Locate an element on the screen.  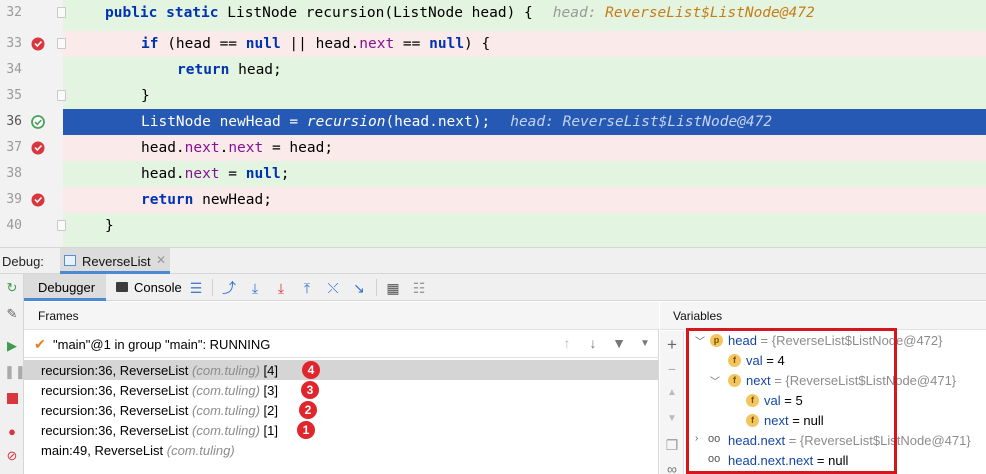
code-line: 34 return head; is located at coordinates (493, 70).